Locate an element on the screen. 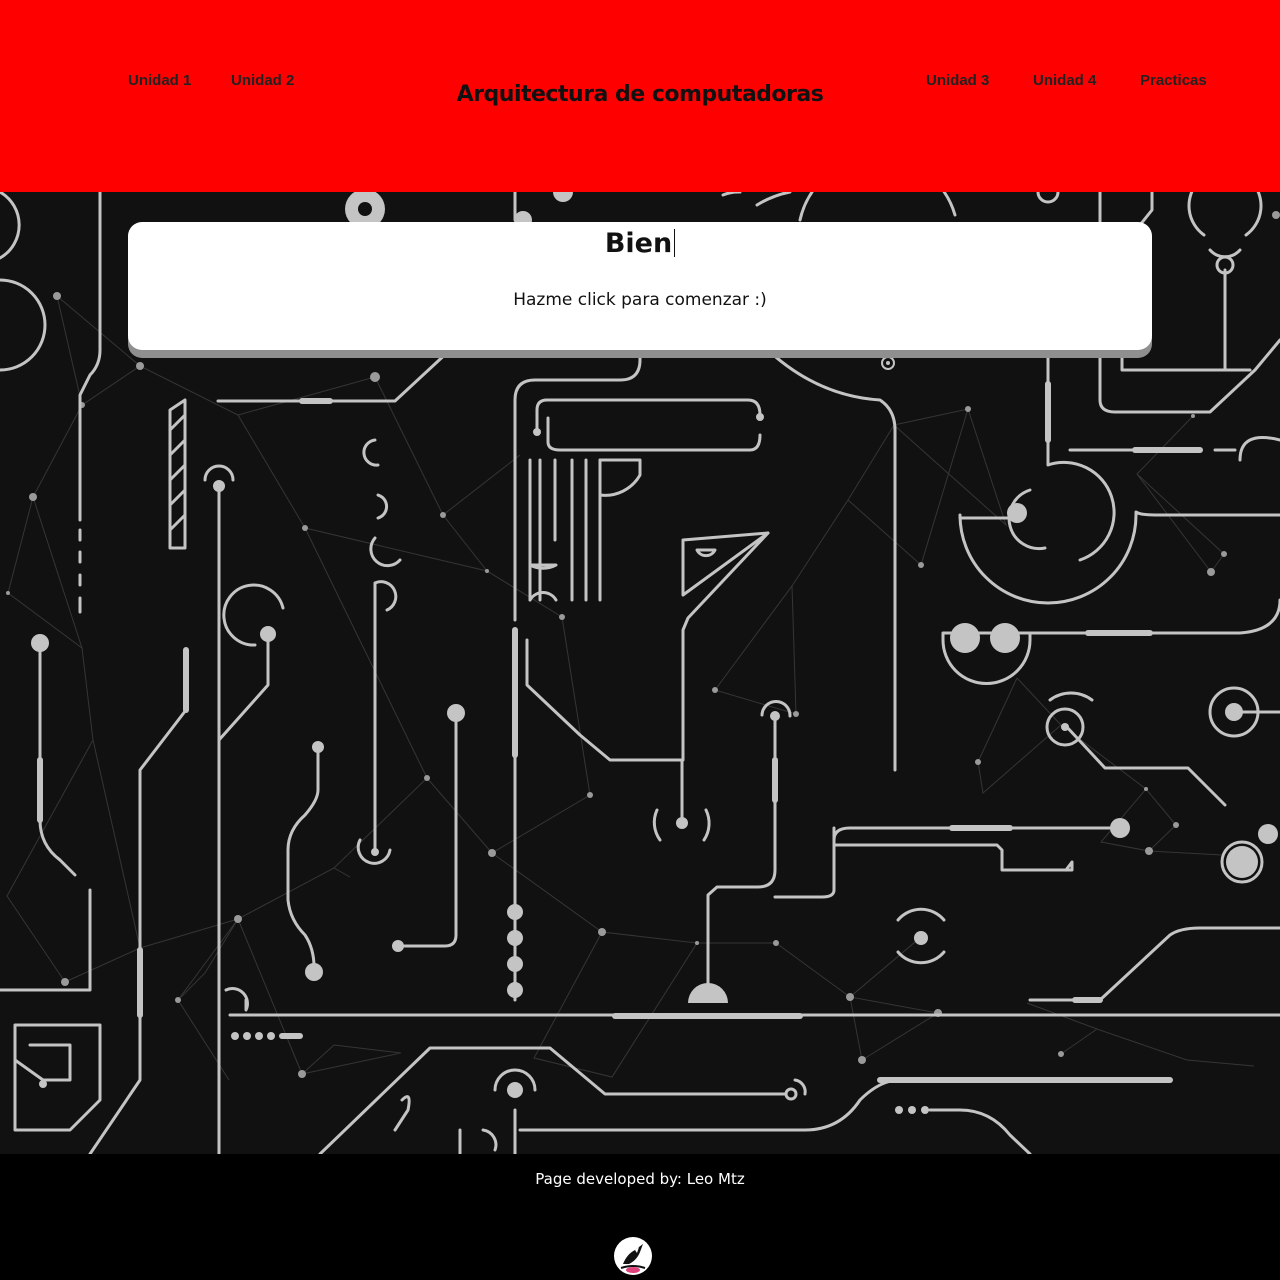 The width and height of the screenshot is (1280, 1280). developer-credit: Page developed by: Leo Mtz is located at coordinates (640, 1179).